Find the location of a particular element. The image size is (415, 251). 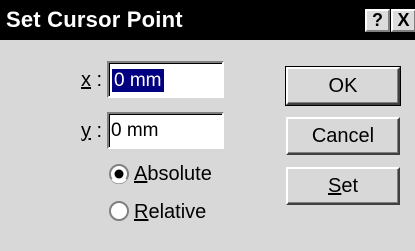

set-mnemonic: S is located at coordinates (334, 186).